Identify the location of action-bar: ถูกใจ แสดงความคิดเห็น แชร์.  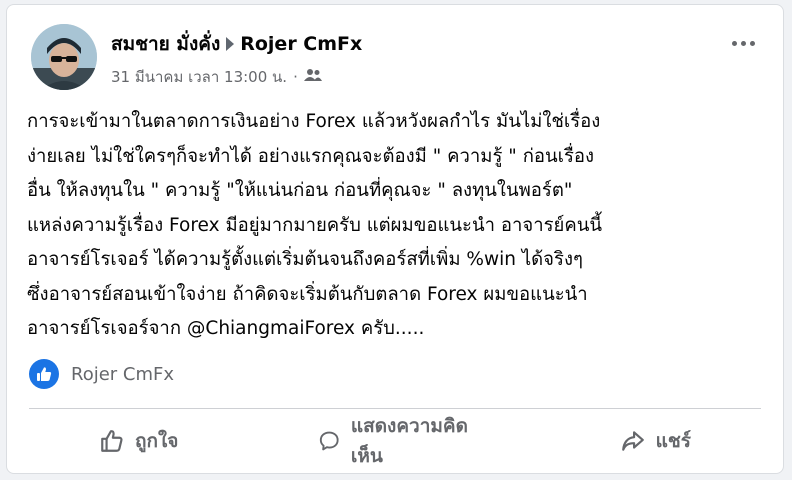
(395, 441).